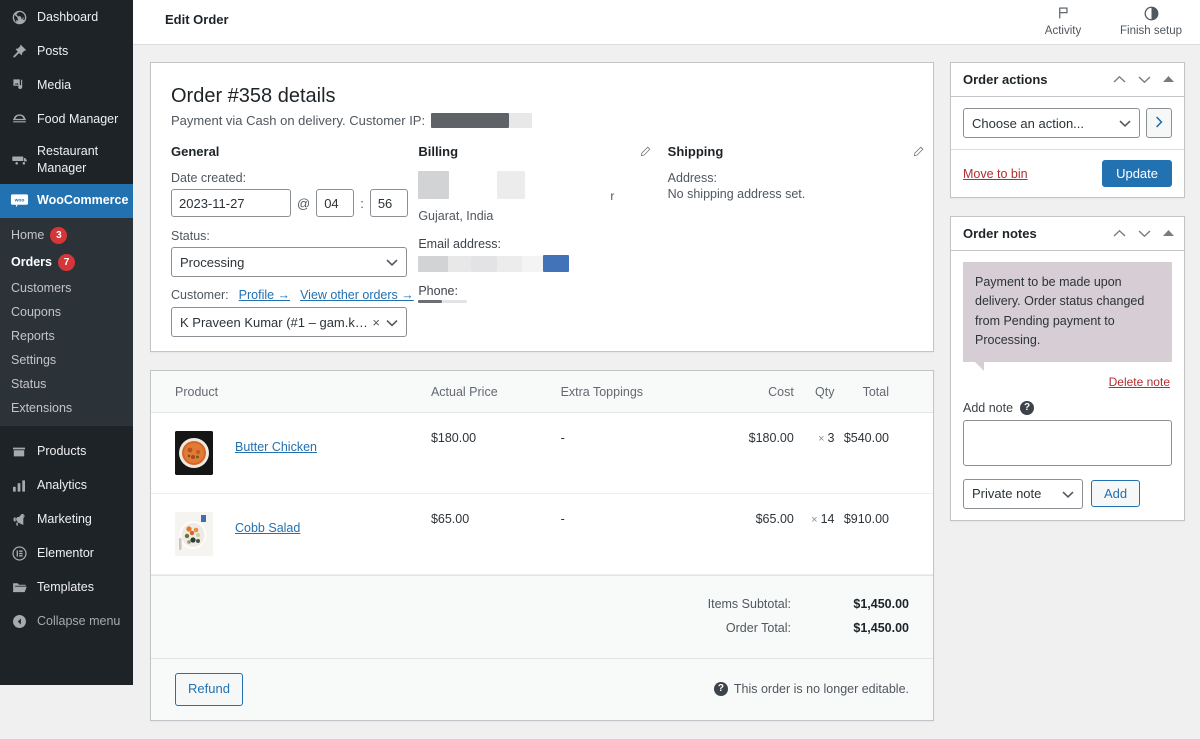 The height and width of the screenshot is (739, 1200). What do you see at coordinates (19, 554) in the screenshot?
I see `elementor-icon` at bounding box center [19, 554].